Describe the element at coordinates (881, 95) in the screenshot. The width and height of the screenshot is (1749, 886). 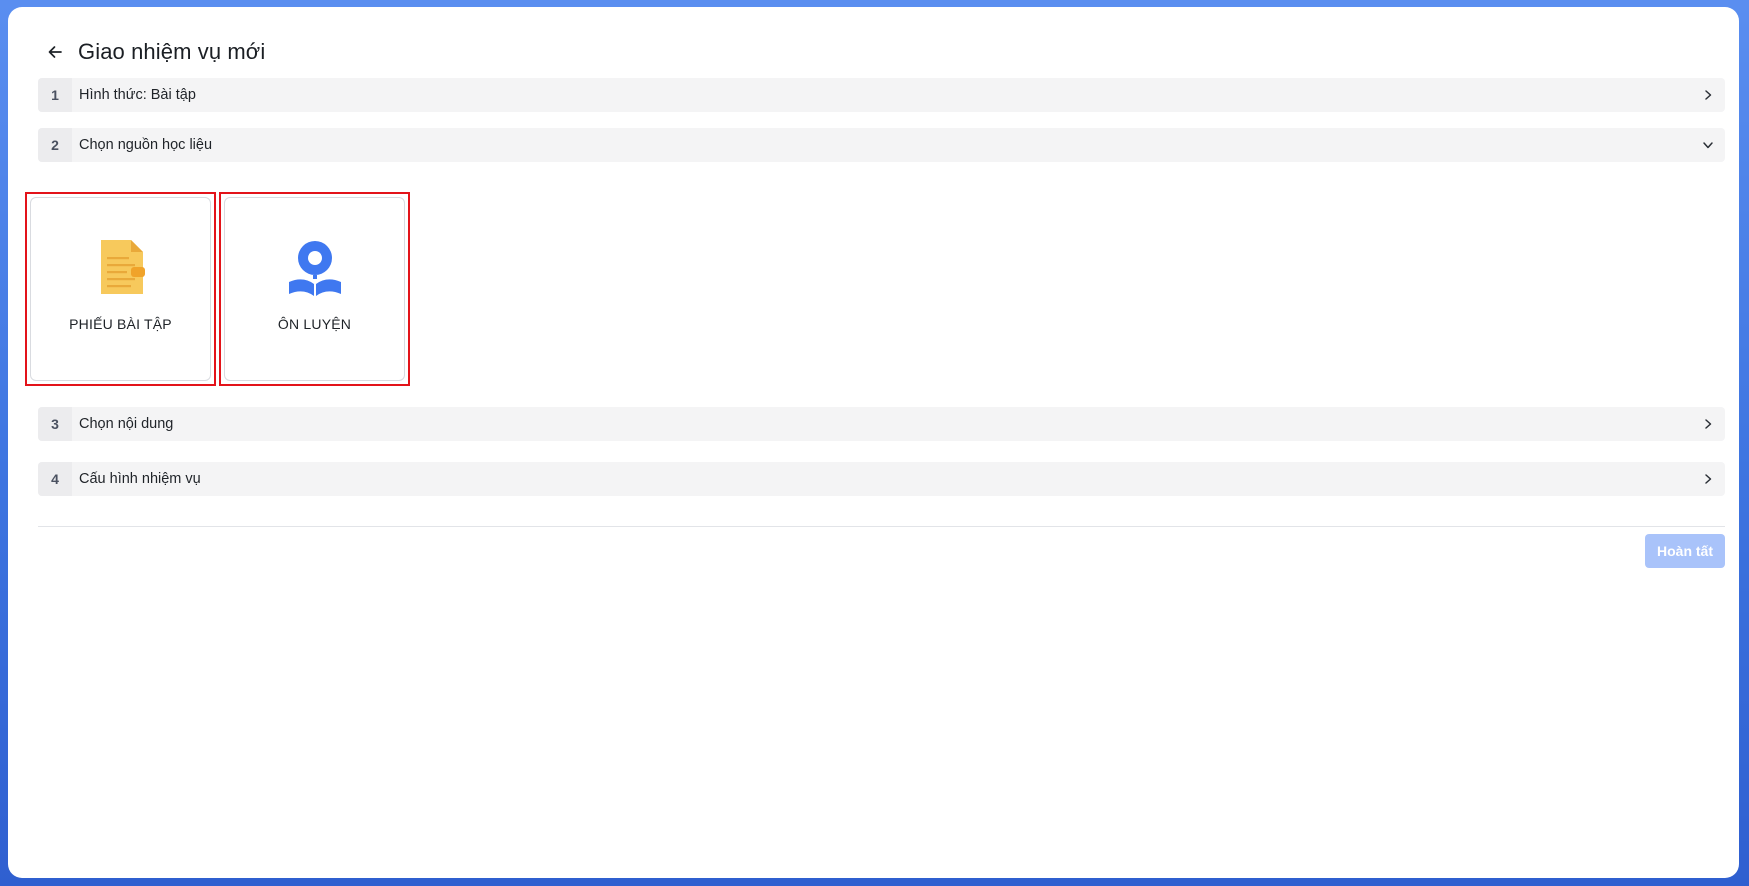
I see `step-1-header: 1 Hình thức: Bài tập` at that location.